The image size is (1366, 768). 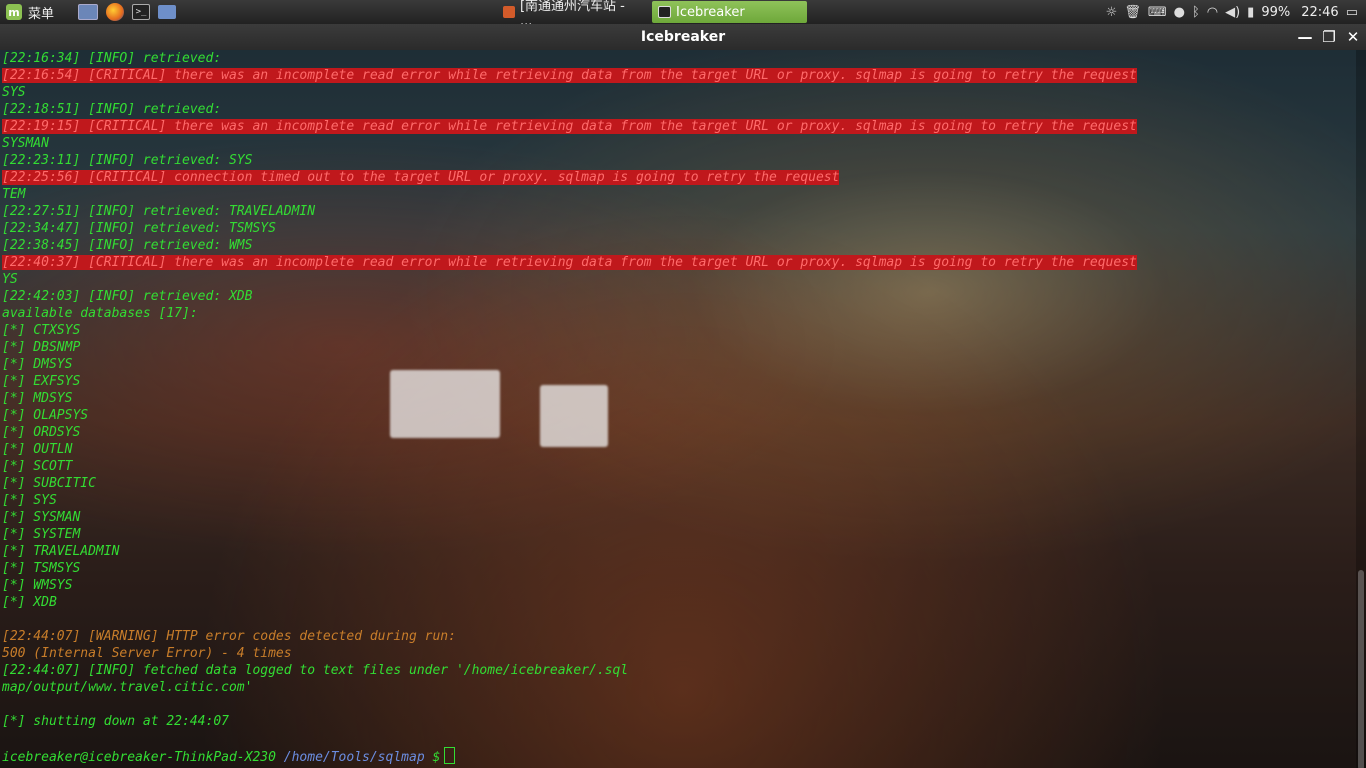 What do you see at coordinates (1329, 37) in the screenshot?
I see `maximize-icon: ❐` at bounding box center [1329, 37].